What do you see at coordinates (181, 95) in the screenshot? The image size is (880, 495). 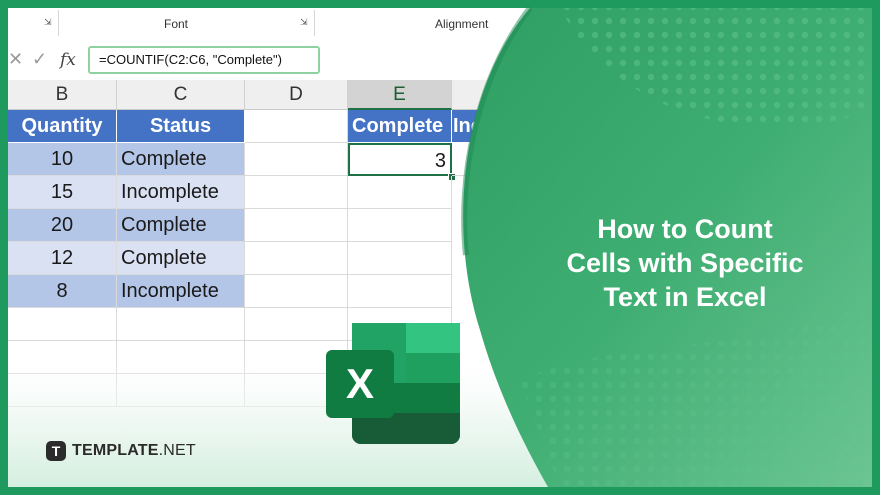 I see `column-header-c: C` at bounding box center [181, 95].